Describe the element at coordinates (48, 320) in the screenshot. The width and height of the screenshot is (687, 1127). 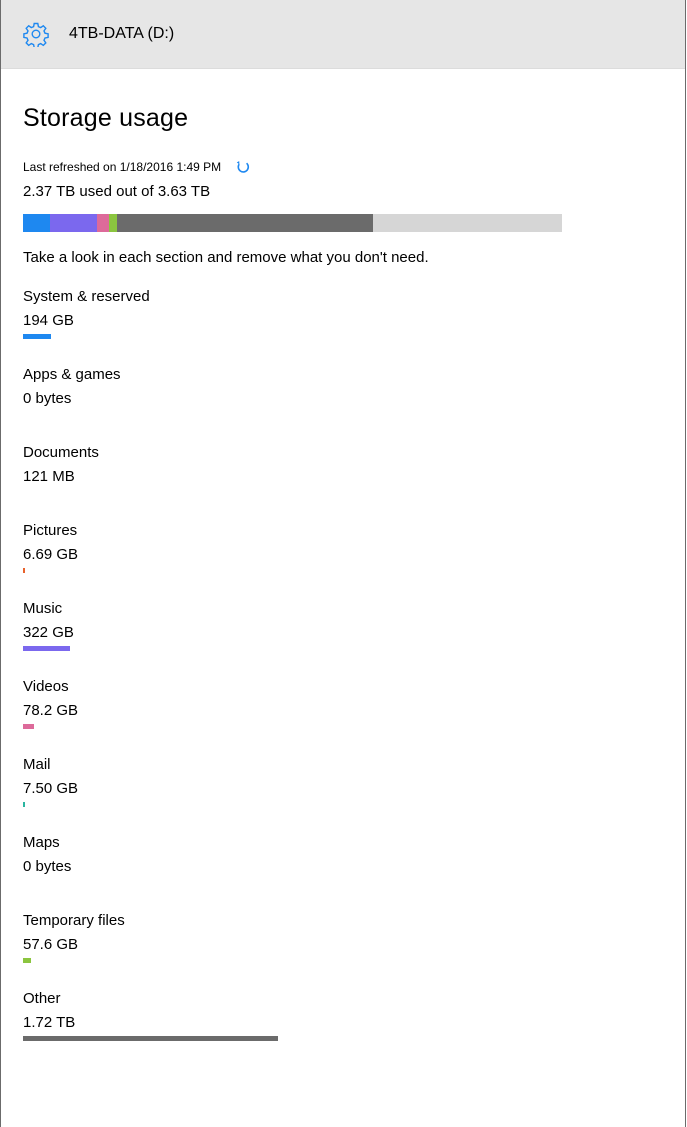
I see `category-size: 194 GB` at that location.